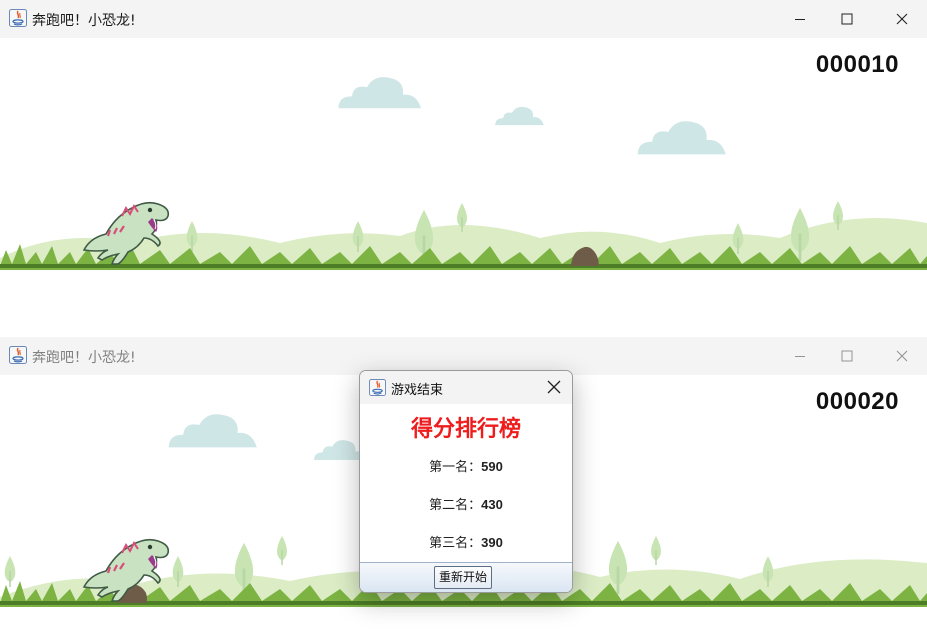 The width and height of the screenshot is (927, 633). I want to click on rank-label: 第二名：, so click(455, 505).